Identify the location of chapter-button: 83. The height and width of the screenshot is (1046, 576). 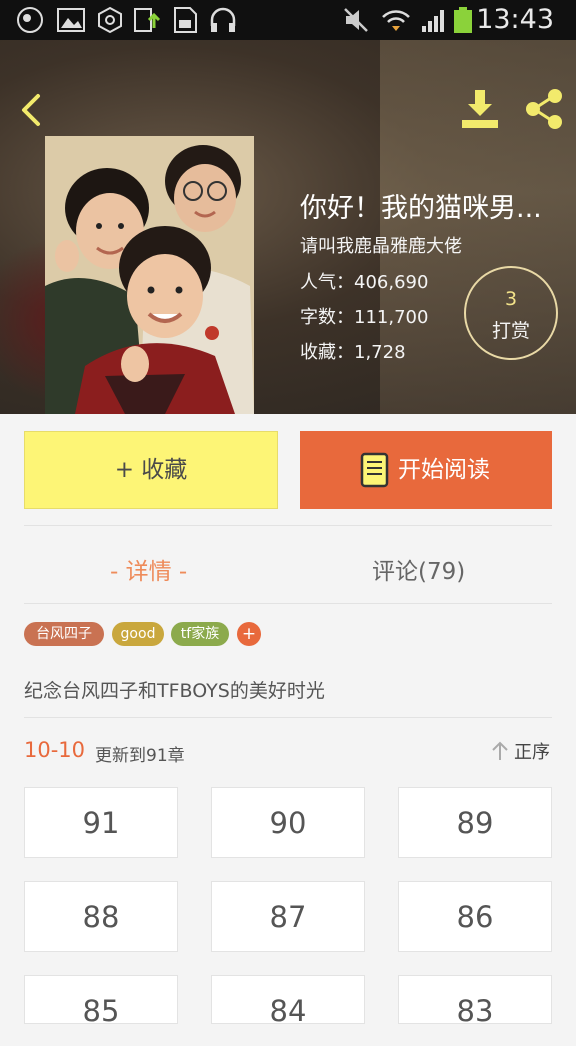
(475, 1001).